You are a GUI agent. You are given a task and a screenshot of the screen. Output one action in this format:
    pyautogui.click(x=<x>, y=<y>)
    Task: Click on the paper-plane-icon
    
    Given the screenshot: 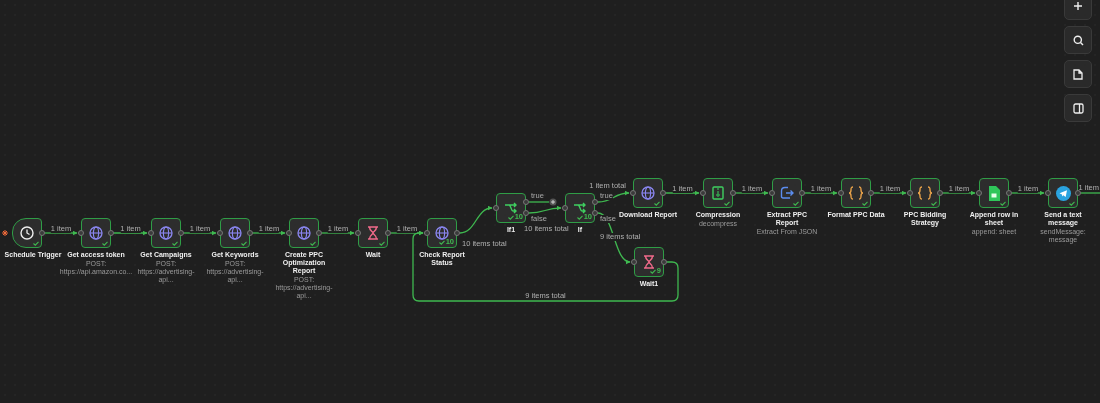 What is the action you would take?
    pyautogui.click(x=1063, y=193)
    